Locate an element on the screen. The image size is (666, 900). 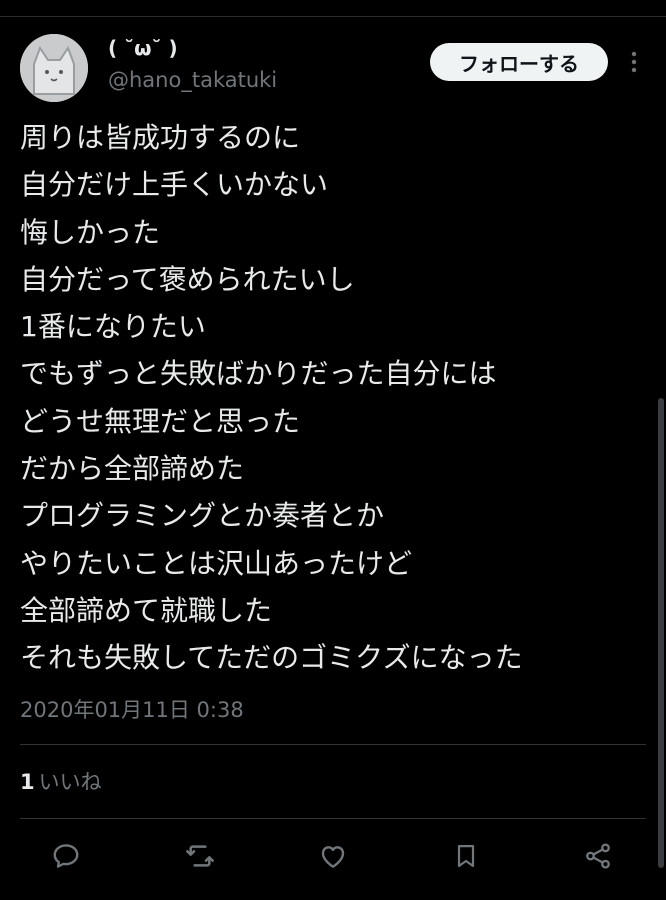
retweet-icon is located at coordinates (200, 856).